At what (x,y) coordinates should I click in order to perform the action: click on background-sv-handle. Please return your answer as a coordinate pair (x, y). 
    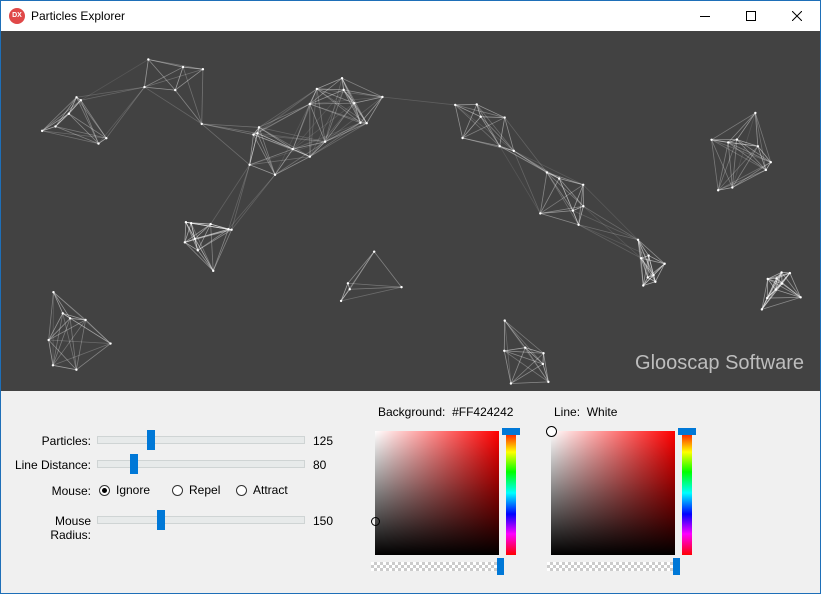
    Looking at the image, I should click on (375, 521).